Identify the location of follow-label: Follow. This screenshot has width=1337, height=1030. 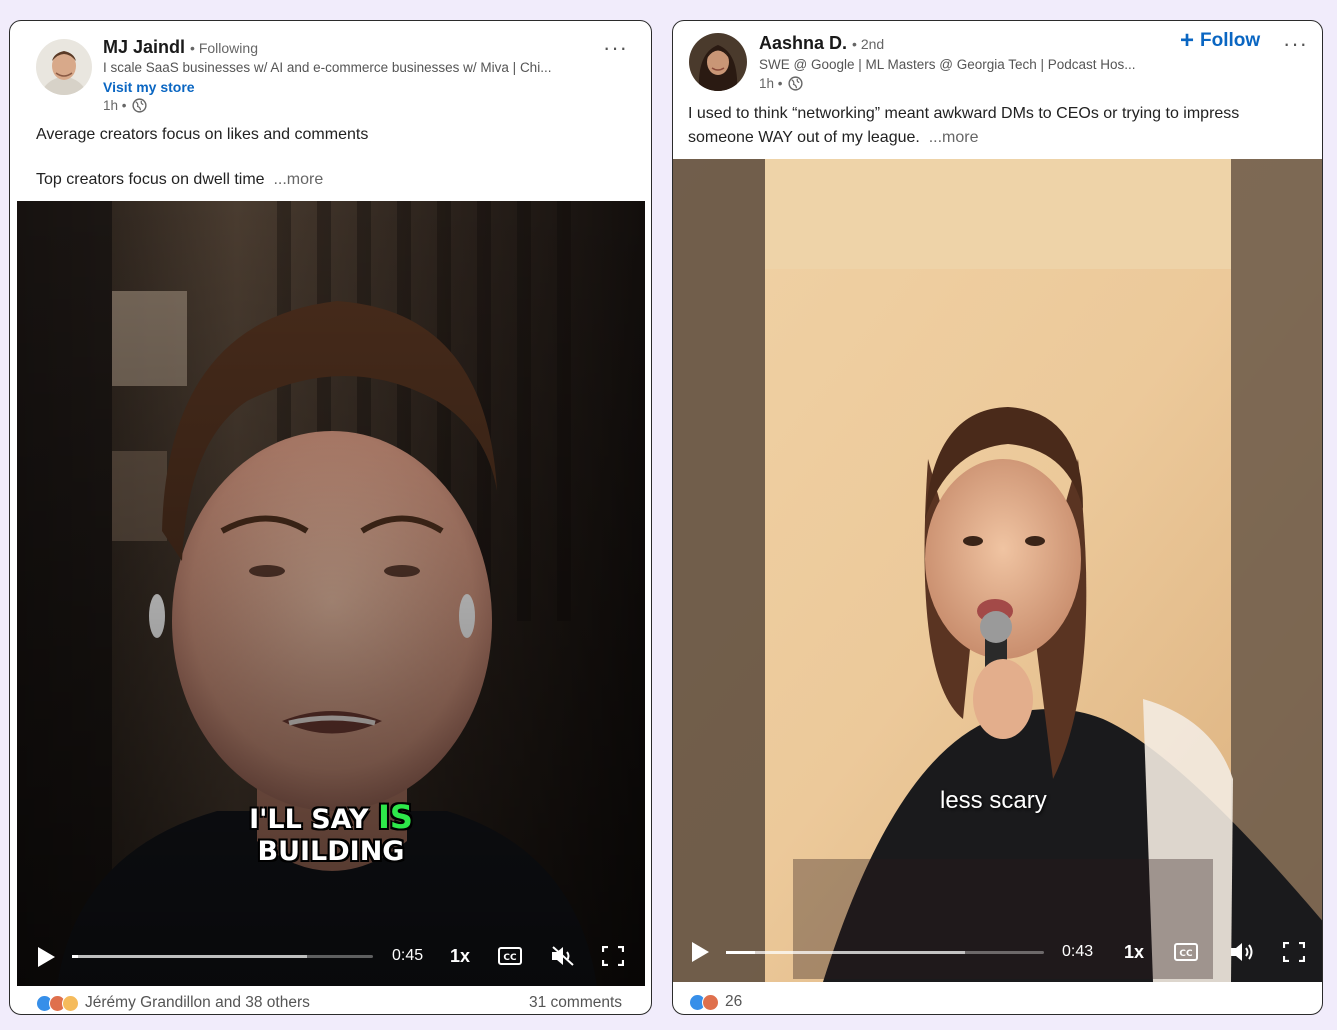
(1230, 40).